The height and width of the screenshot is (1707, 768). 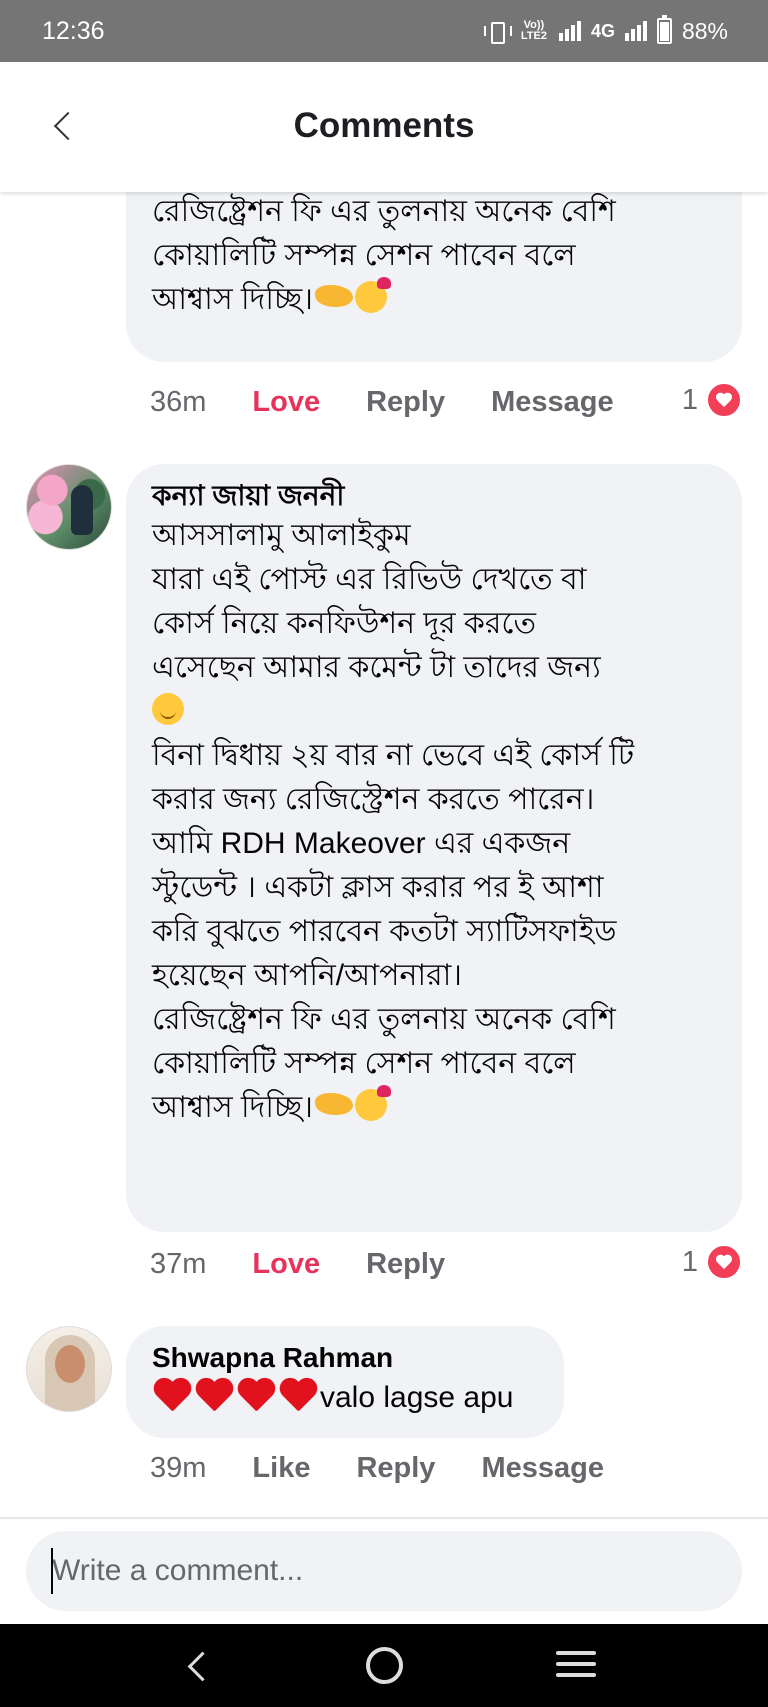 What do you see at coordinates (569, 31) in the screenshot?
I see `signal-icon` at bounding box center [569, 31].